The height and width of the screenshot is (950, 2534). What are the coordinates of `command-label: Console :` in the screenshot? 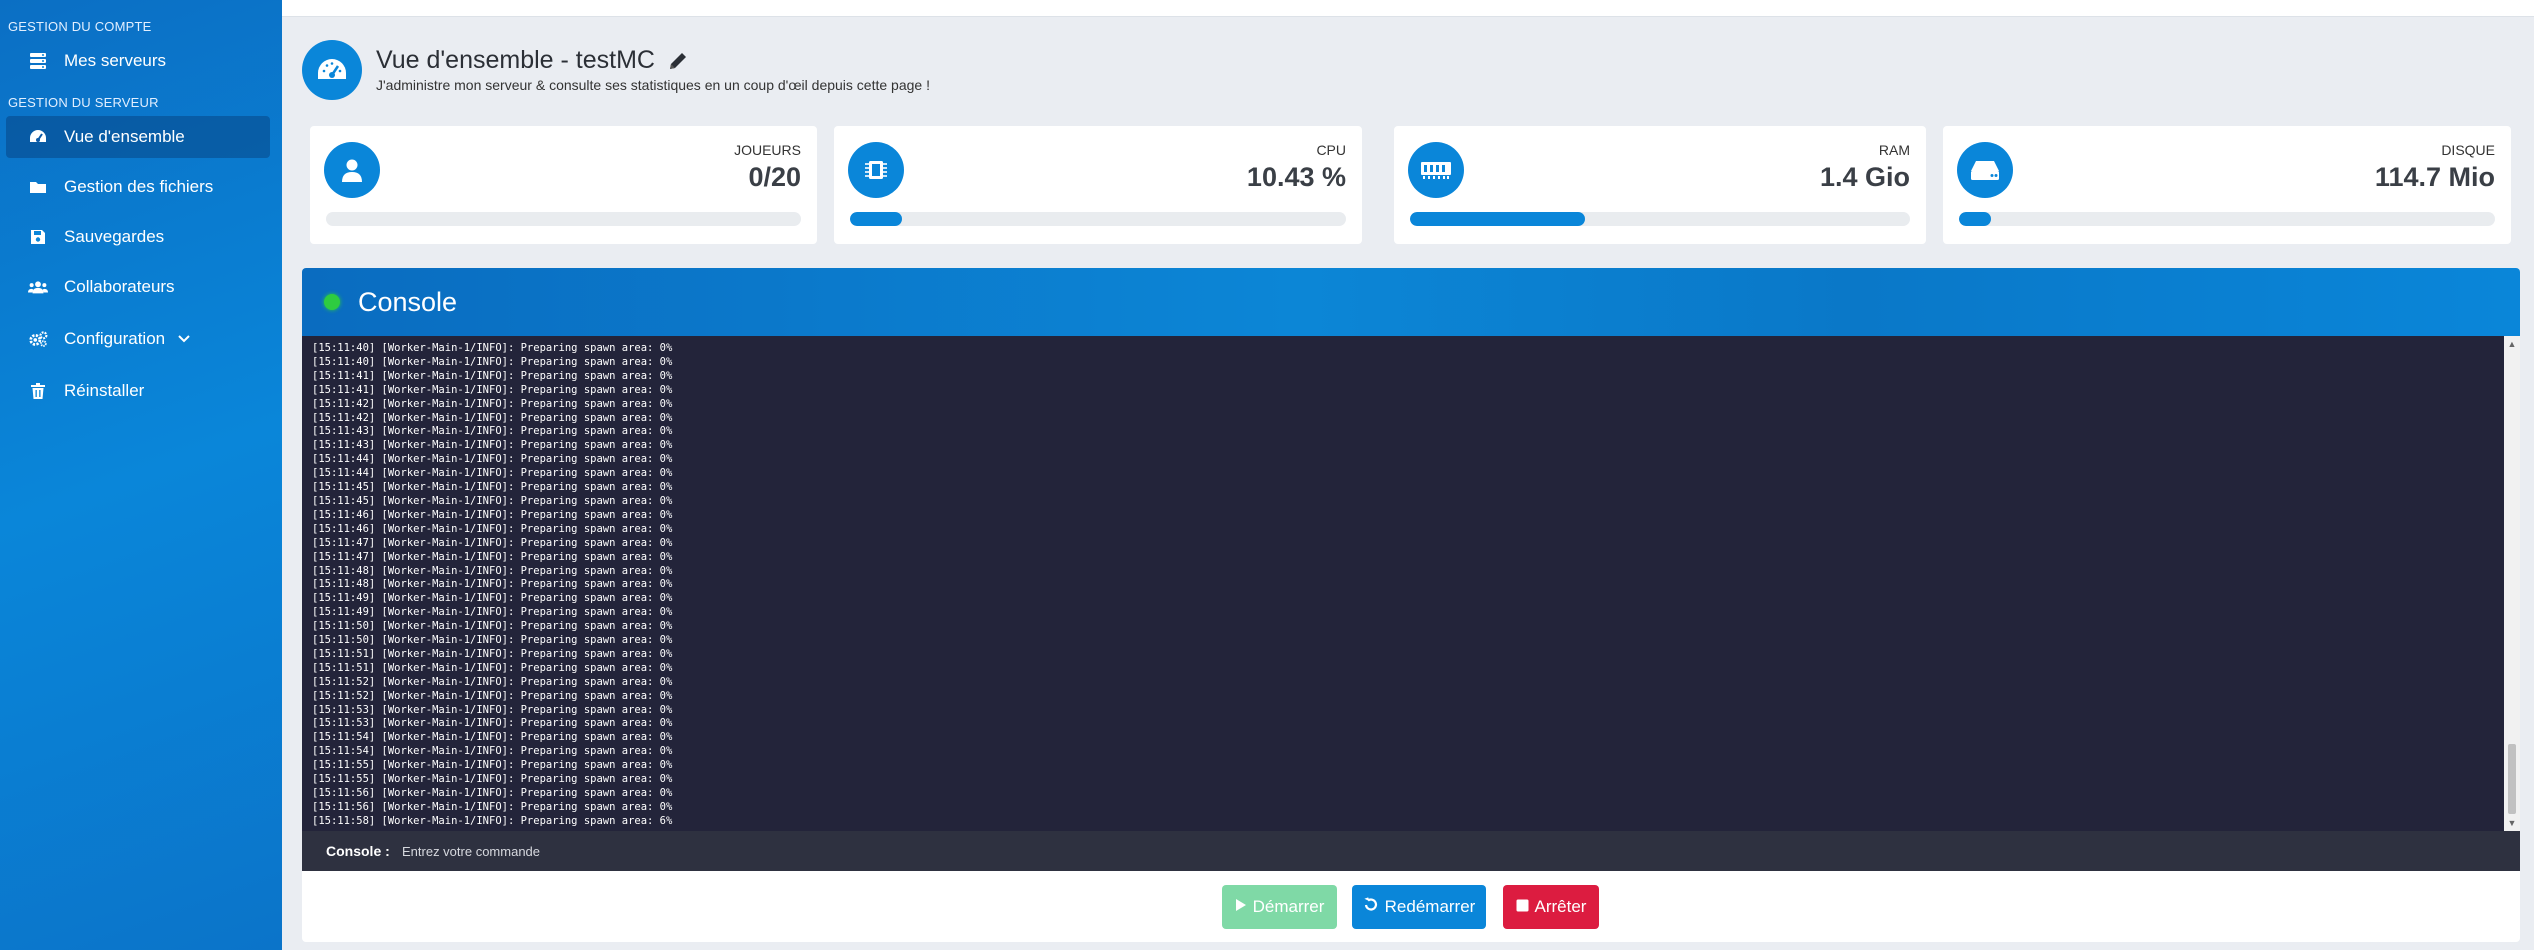 It's located at (358, 851).